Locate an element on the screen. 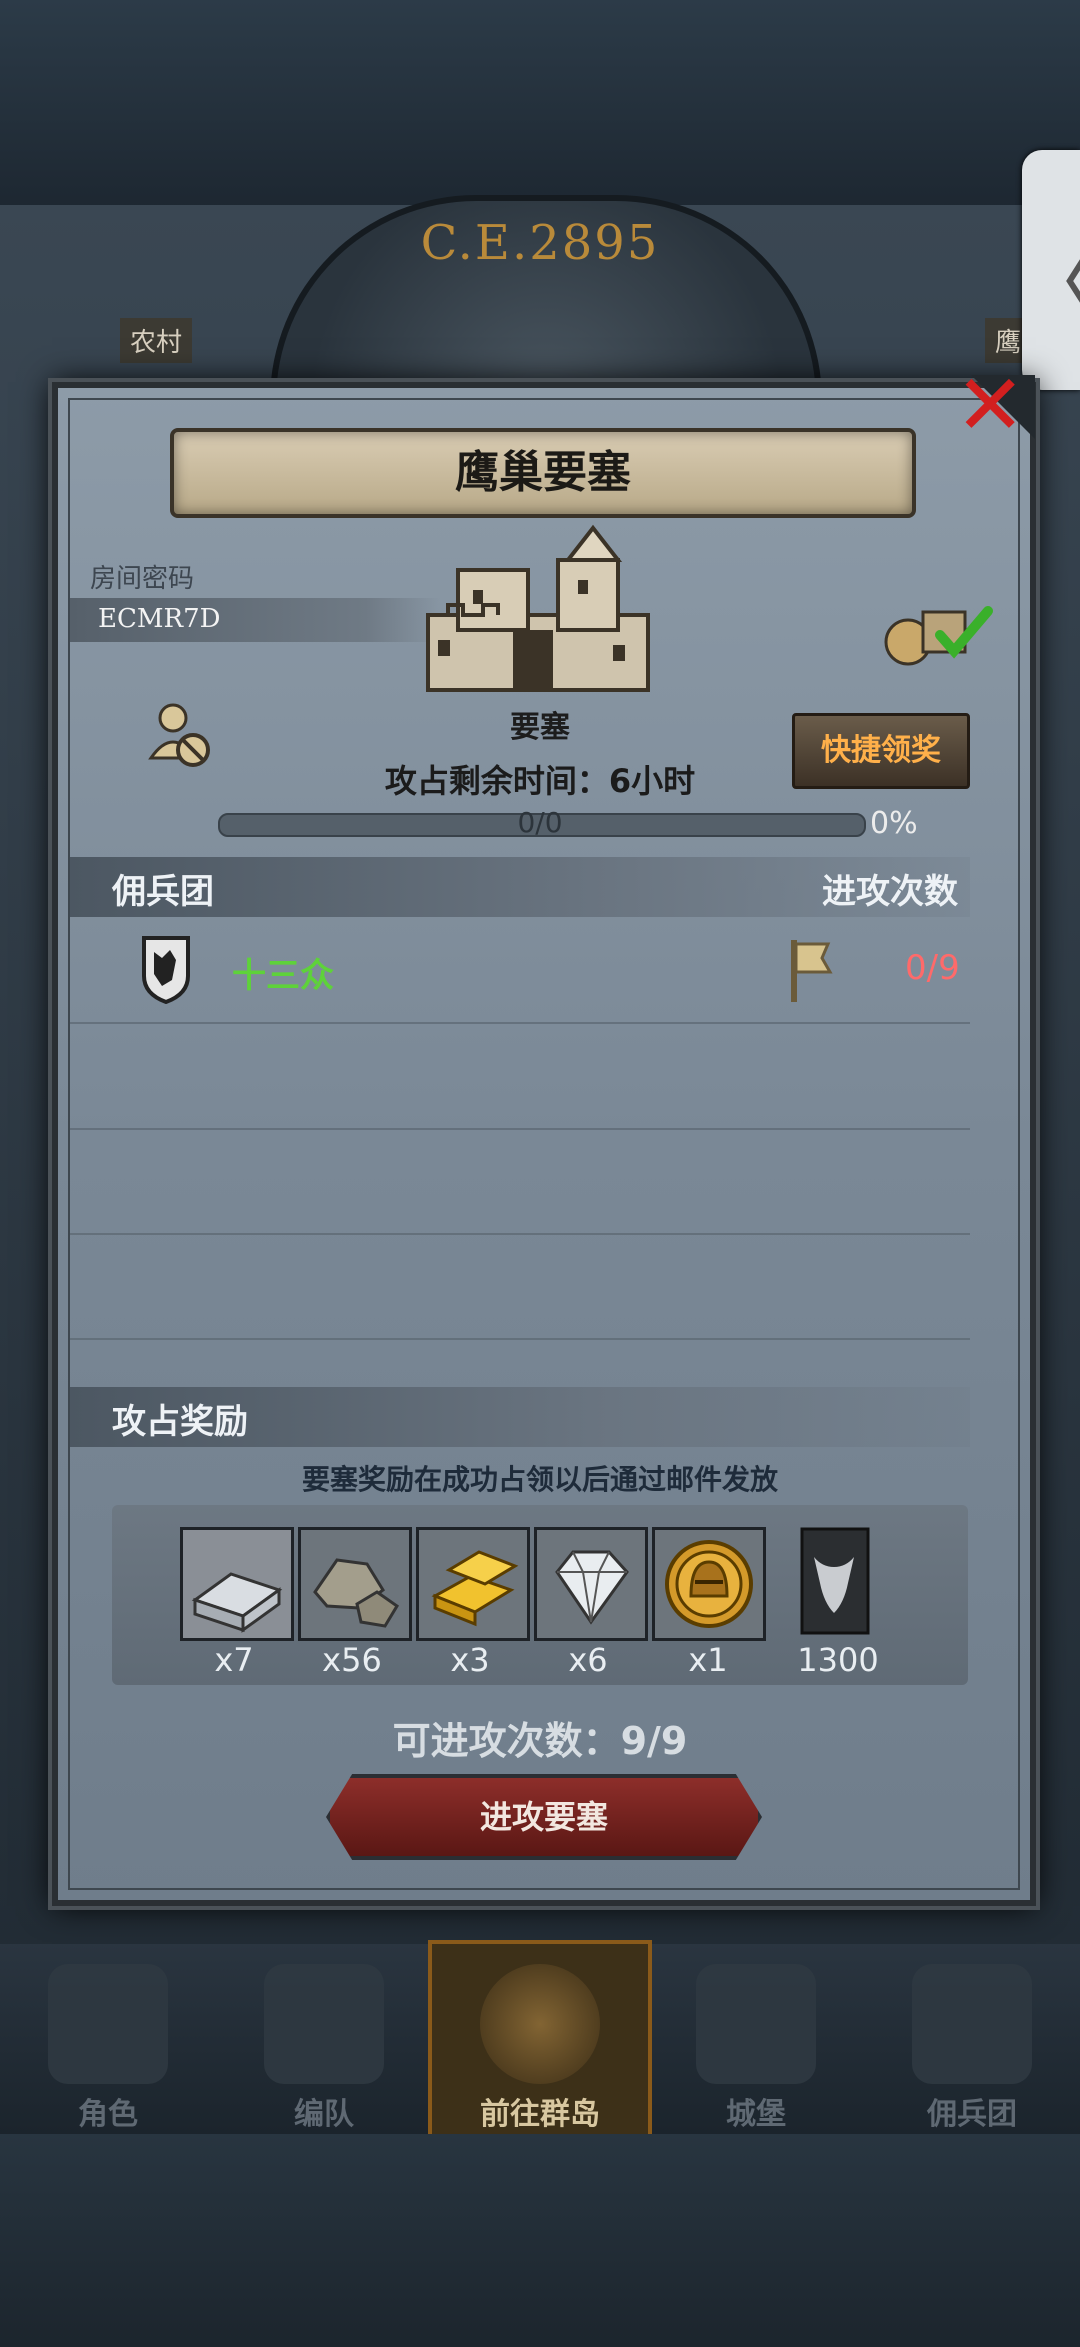  wolf-shield-icon is located at coordinates (166, 970).